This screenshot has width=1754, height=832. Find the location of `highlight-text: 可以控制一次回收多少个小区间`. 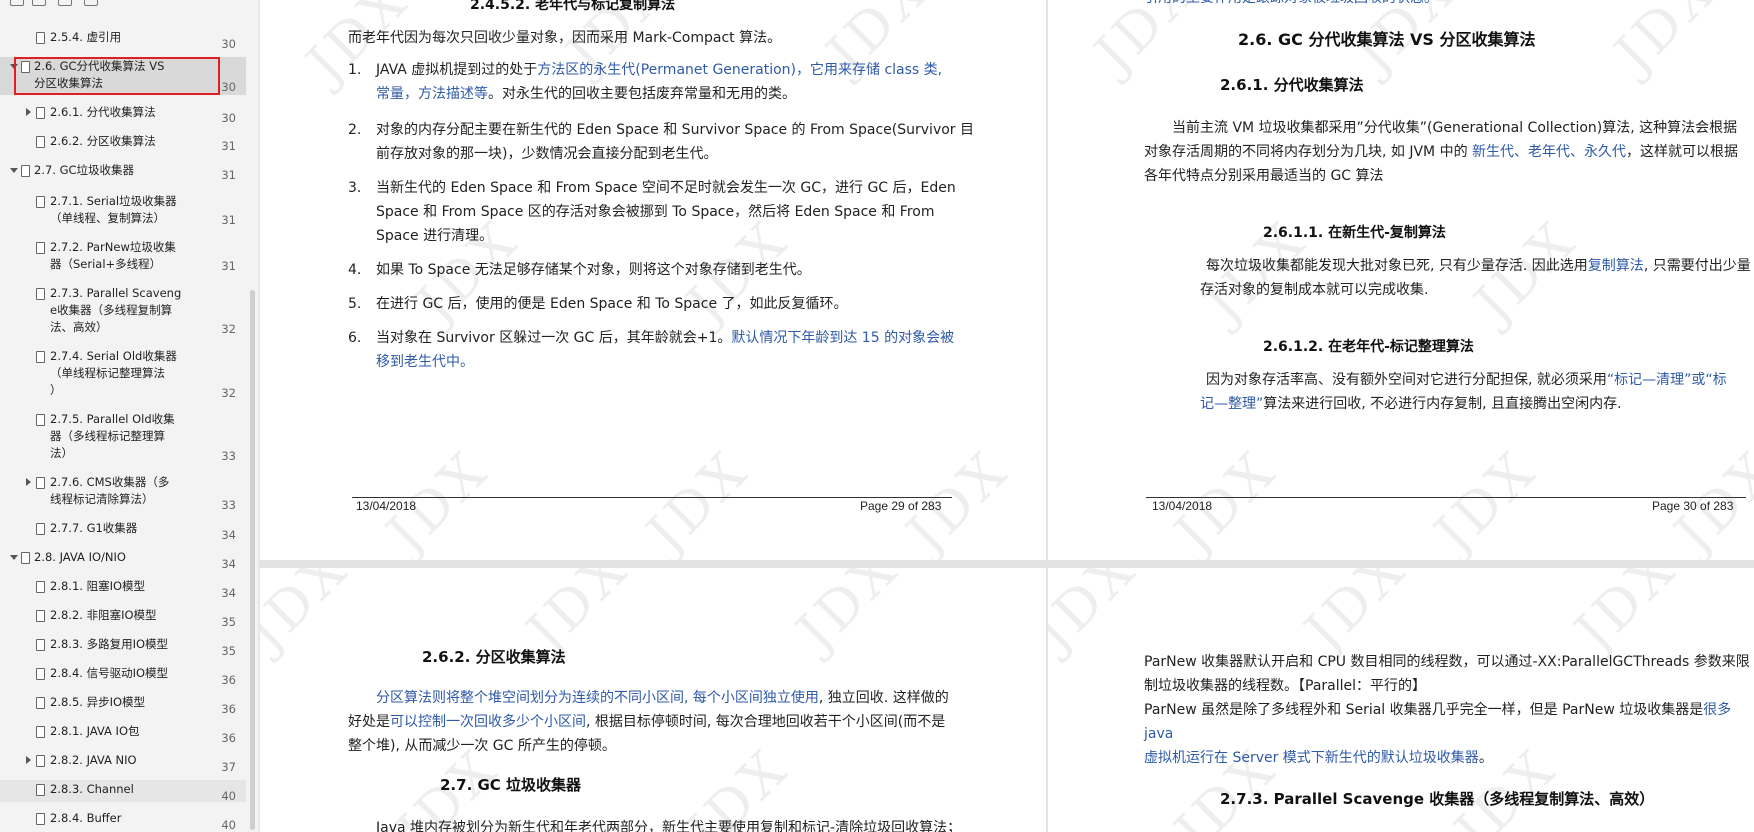

highlight-text: 可以控制一次回收多少个小区间 is located at coordinates (488, 722).